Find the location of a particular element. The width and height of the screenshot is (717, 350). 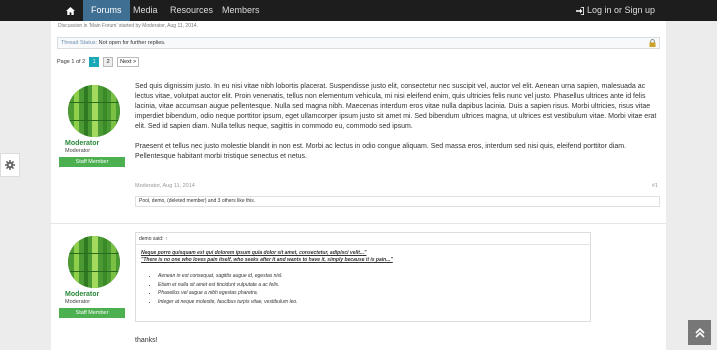

home-icon is located at coordinates (70, 10).